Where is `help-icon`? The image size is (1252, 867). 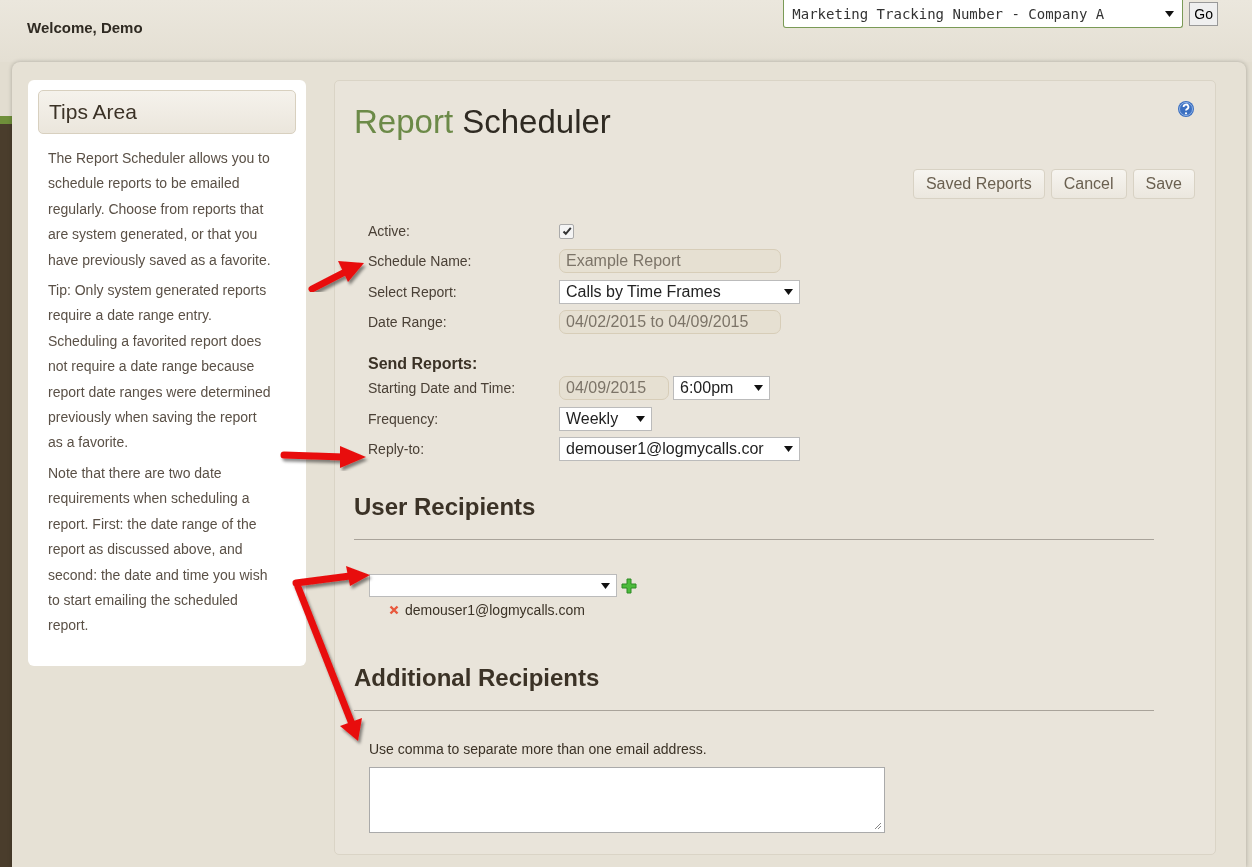
help-icon is located at coordinates (1186, 109).